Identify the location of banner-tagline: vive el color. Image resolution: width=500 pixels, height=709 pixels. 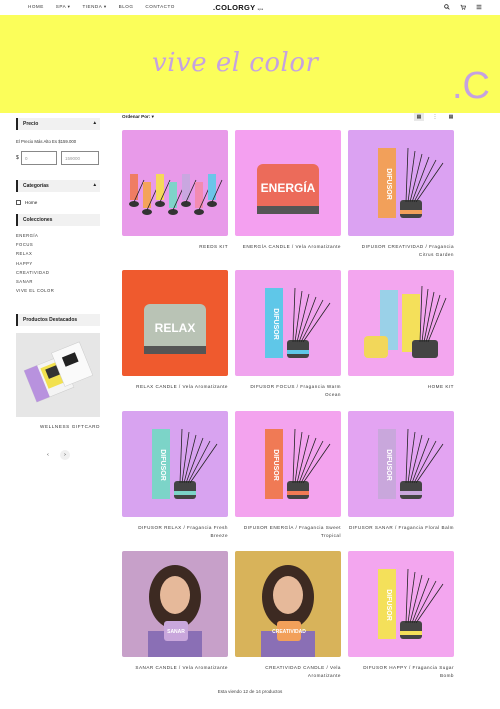
(235, 63).